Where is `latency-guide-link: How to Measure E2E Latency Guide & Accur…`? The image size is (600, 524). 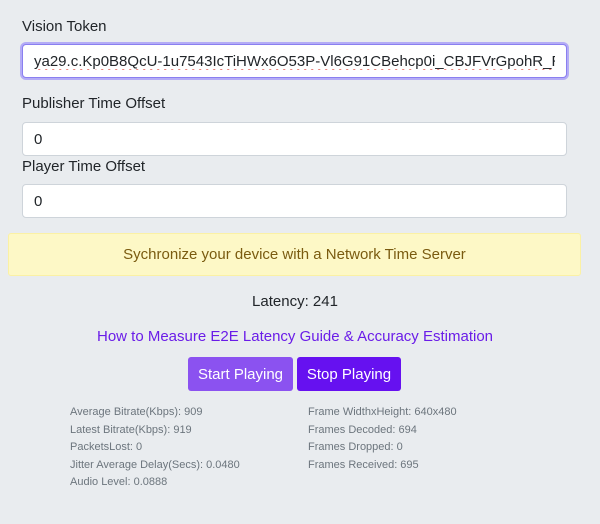
latency-guide-link: How to Measure E2E Latency Guide & Accur… is located at coordinates (295, 336).